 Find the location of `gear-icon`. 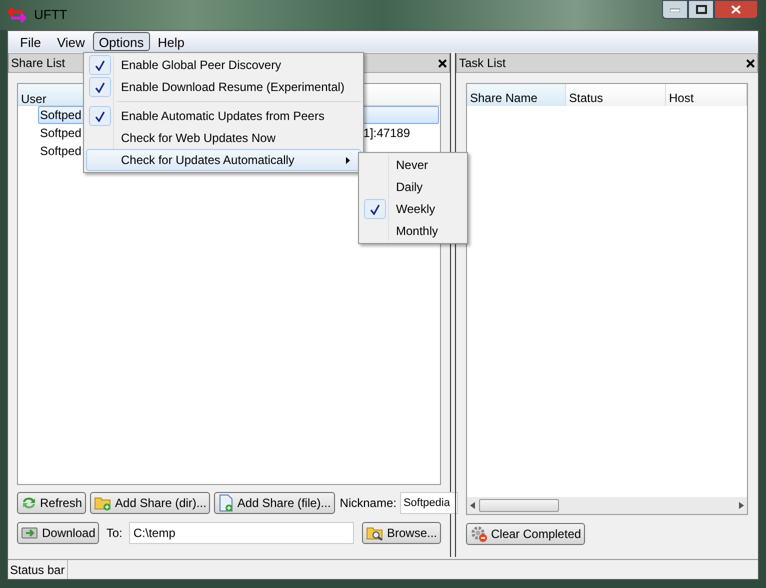

gear-icon is located at coordinates (479, 534).